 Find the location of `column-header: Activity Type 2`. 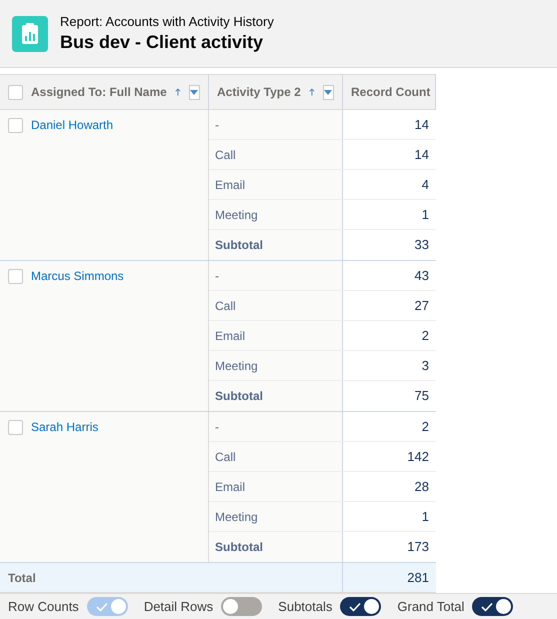

column-header: Activity Type 2 is located at coordinates (276, 92).